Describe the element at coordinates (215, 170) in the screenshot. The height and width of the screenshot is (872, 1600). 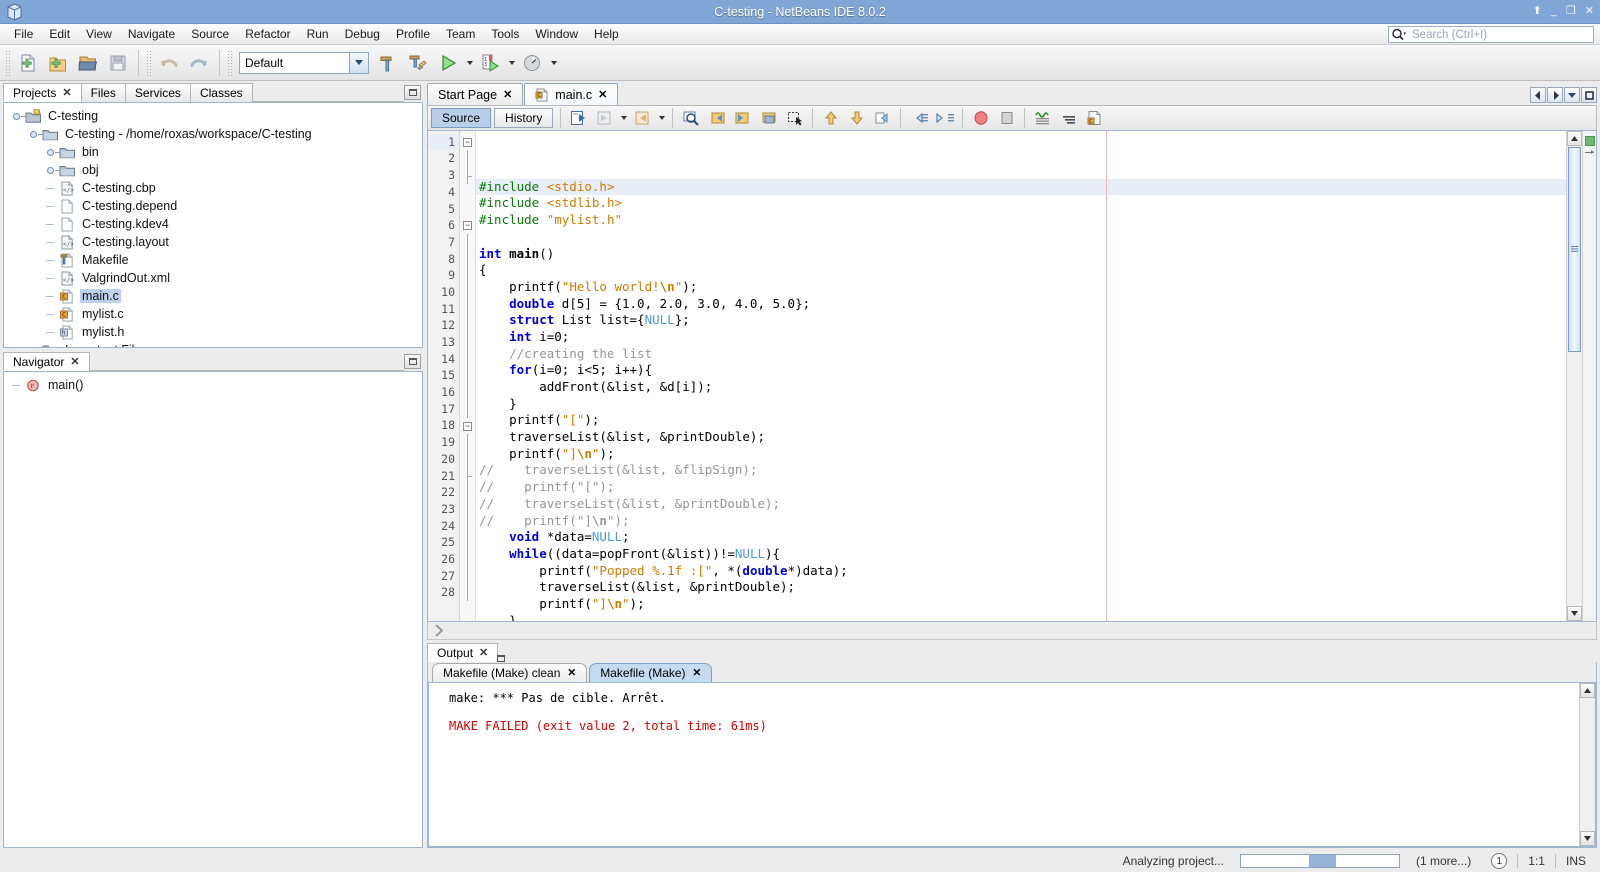
I see `tree-item-obj: obj` at that location.